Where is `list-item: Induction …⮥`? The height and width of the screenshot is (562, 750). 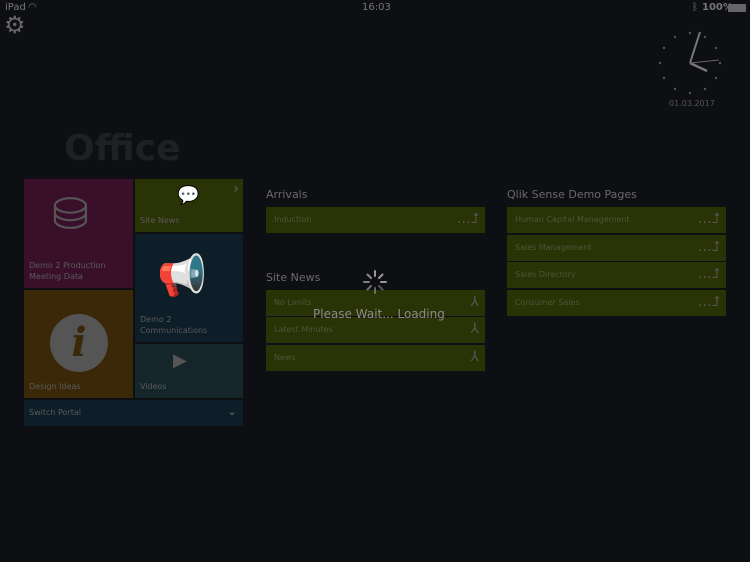 list-item: Induction …⮥ is located at coordinates (375, 220).